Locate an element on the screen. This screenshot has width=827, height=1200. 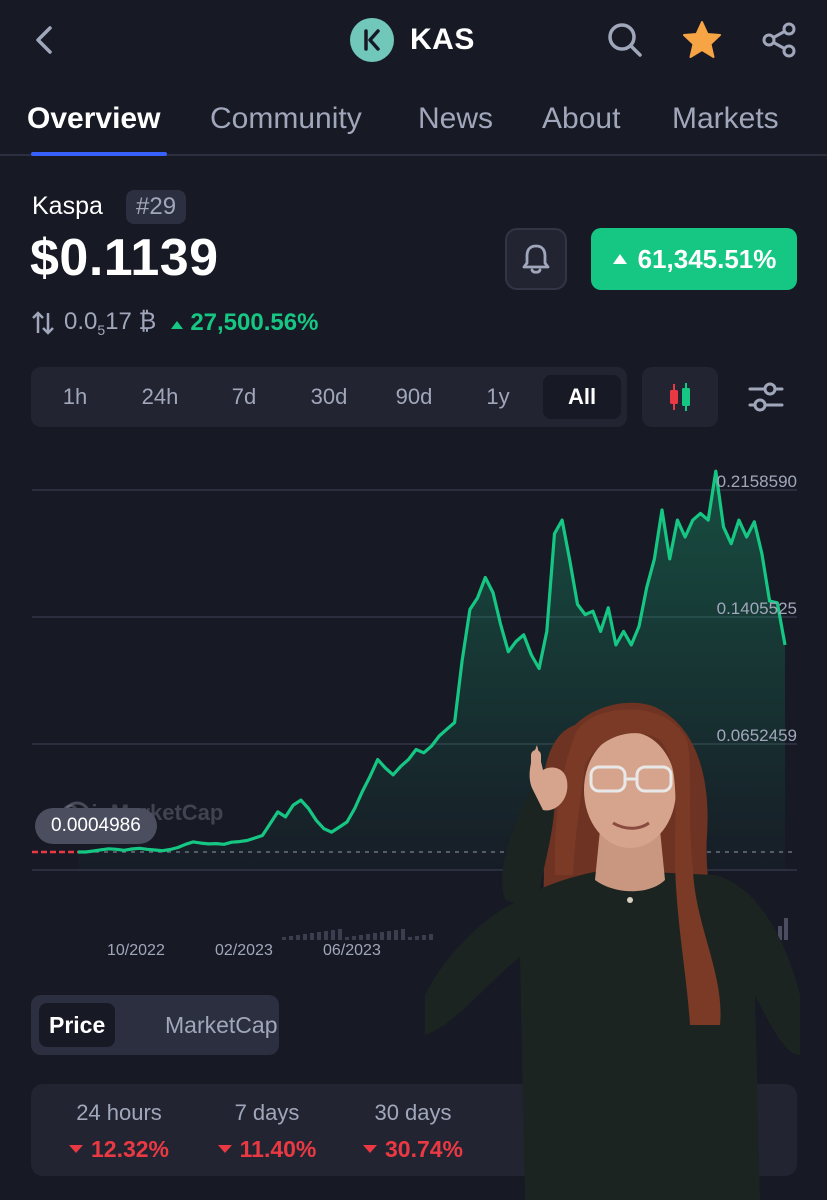
sliders-icon is located at coordinates (766, 397).